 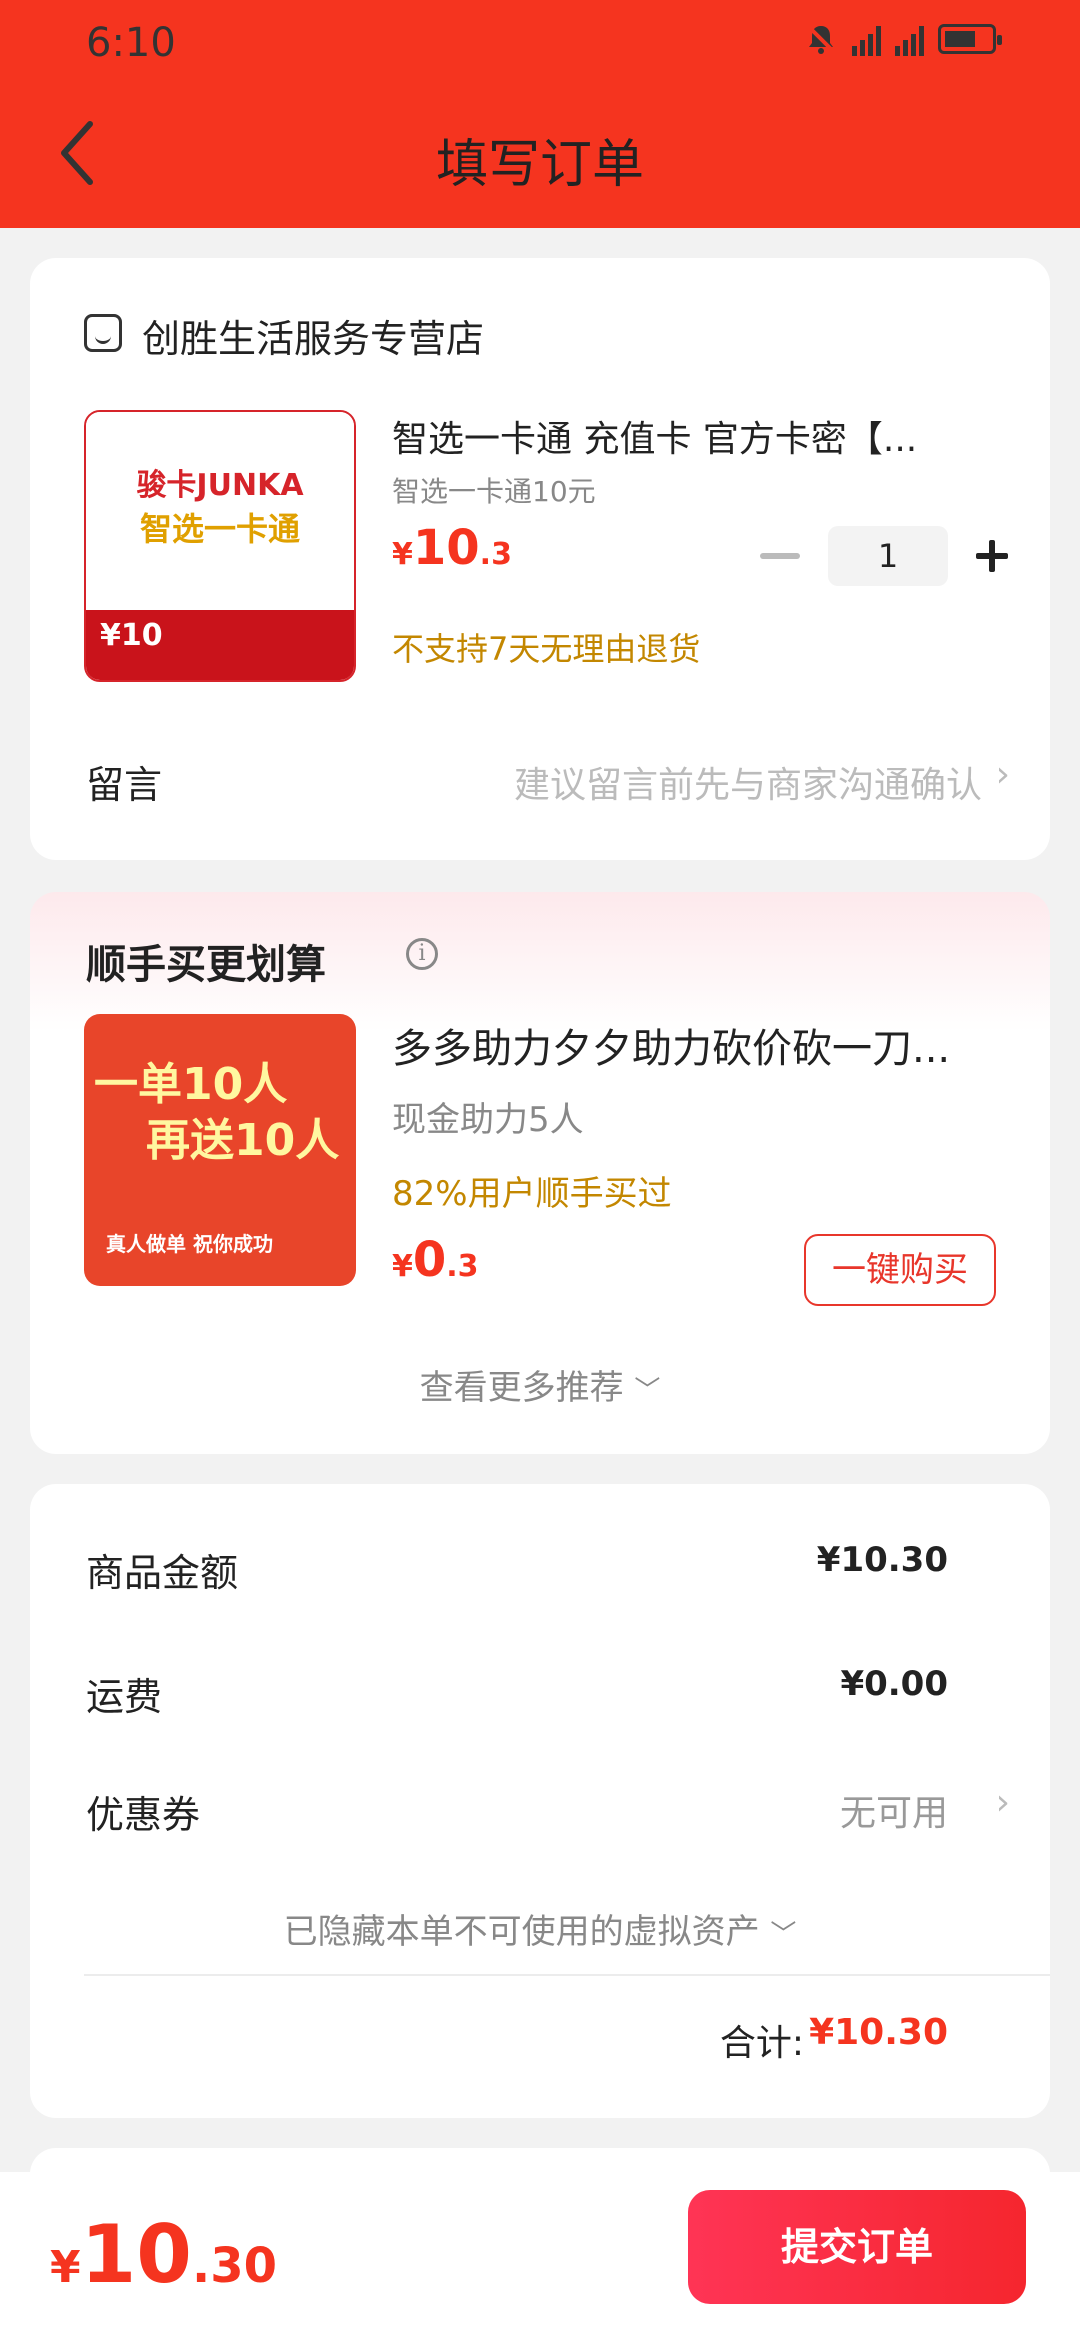 What do you see at coordinates (488, 1120) in the screenshot?
I see `recommend-item-subtitle: 现金助力5人` at bounding box center [488, 1120].